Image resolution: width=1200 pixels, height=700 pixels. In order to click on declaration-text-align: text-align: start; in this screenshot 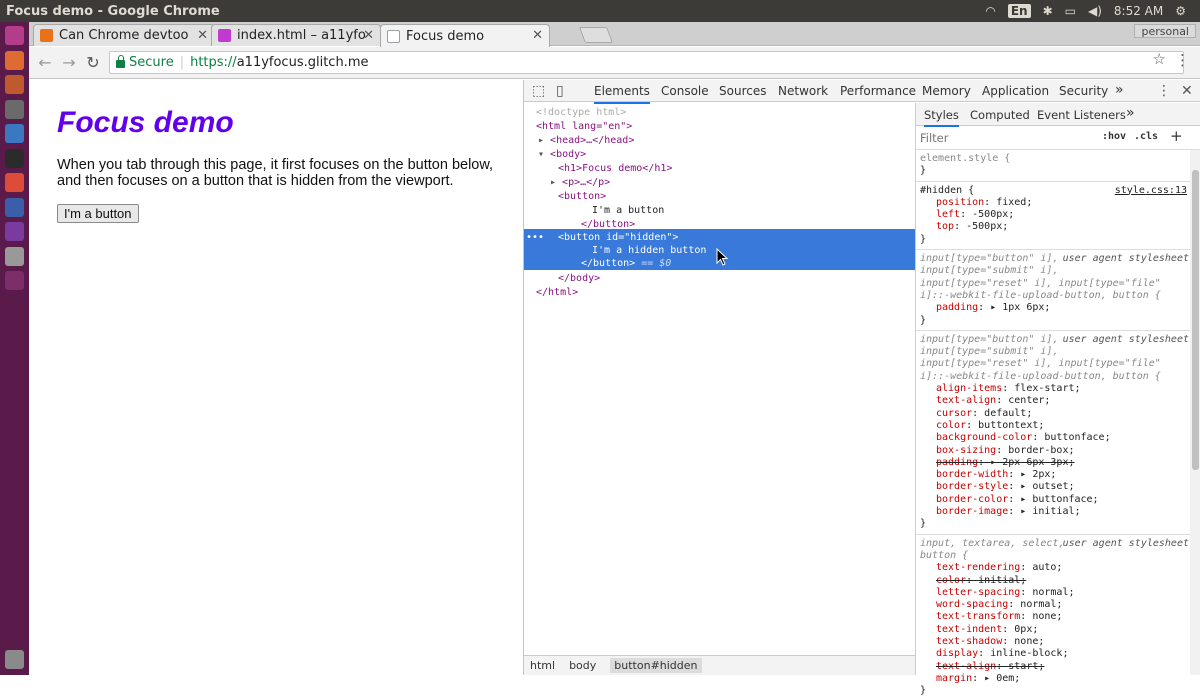, I will do `click(1058, 667)`.